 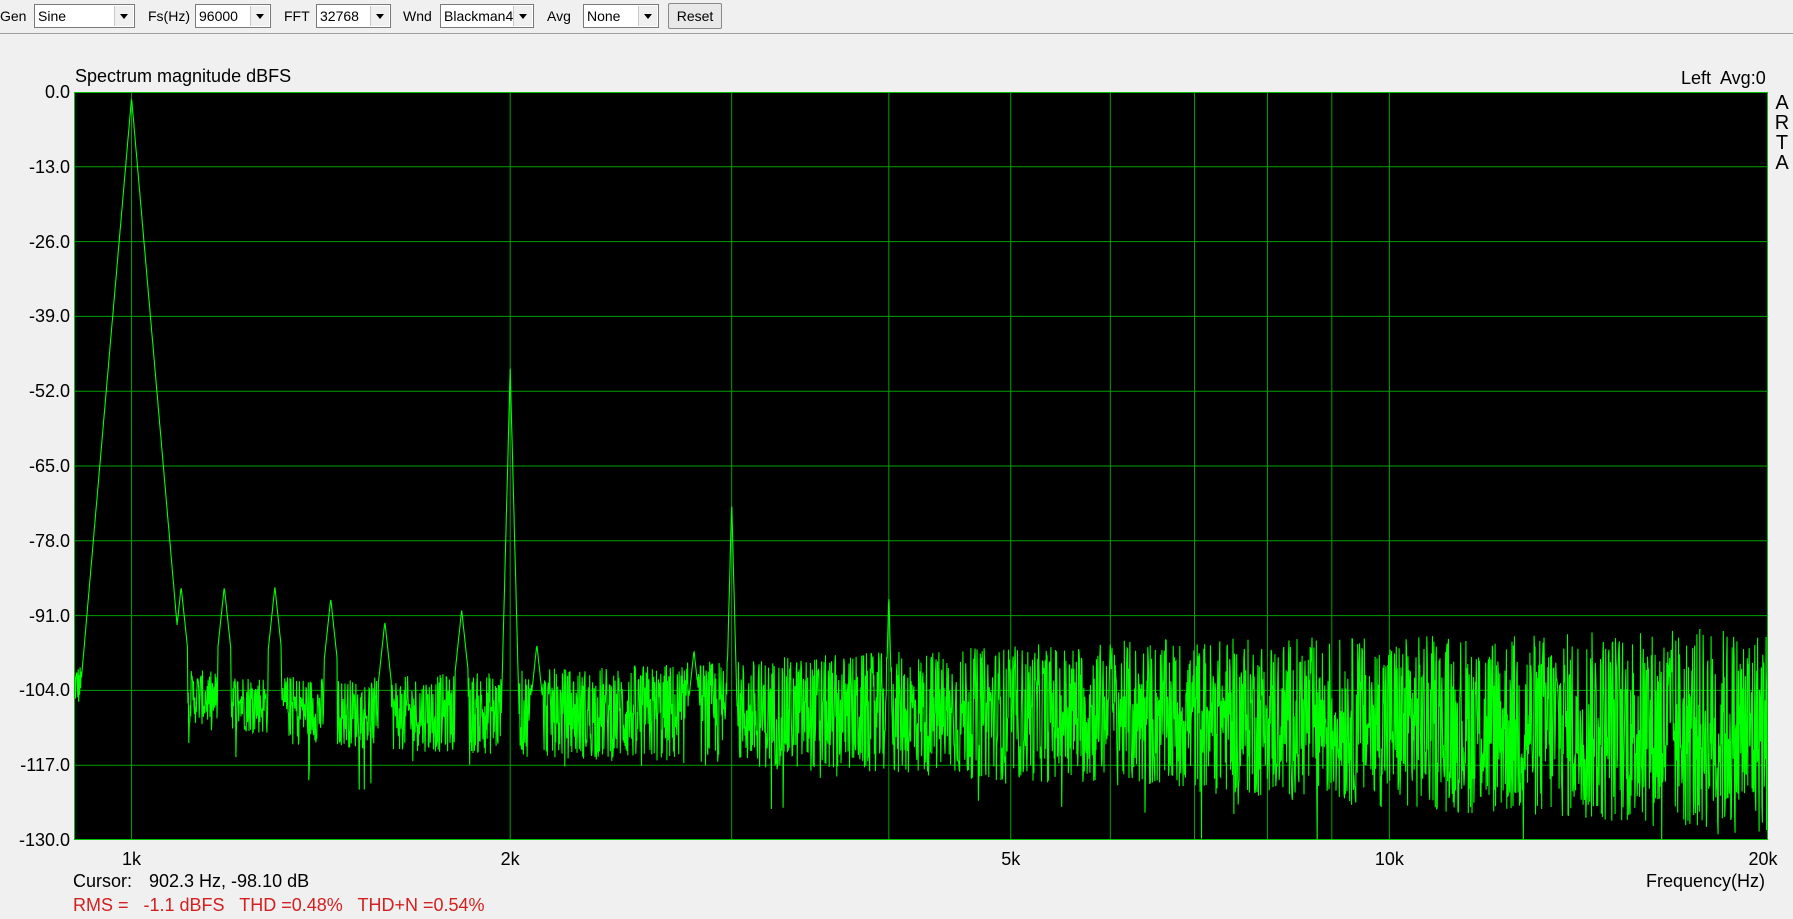 I want to click on y-tick-label: -130.0, so click(x=44, y=840).